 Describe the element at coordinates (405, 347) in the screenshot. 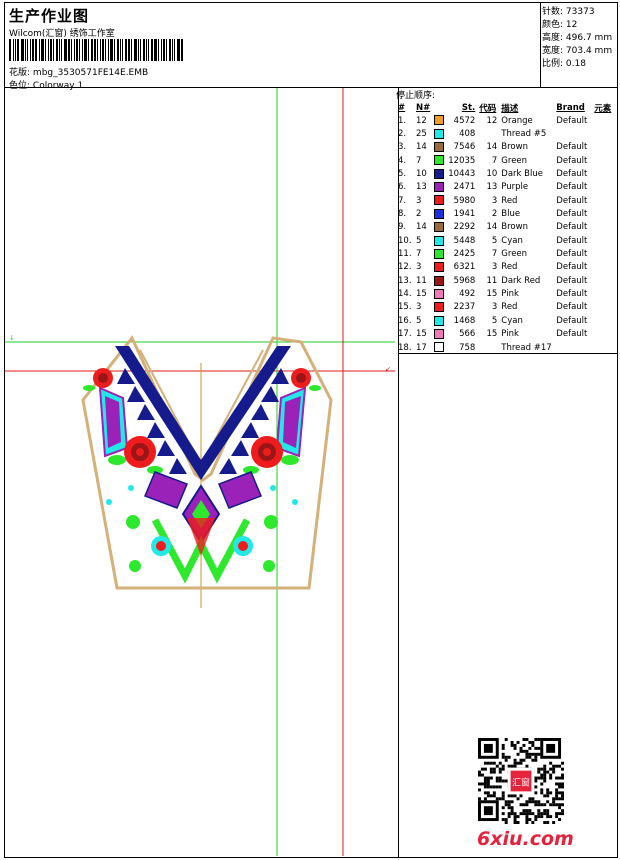

I see `row-index: 18.` at that location.